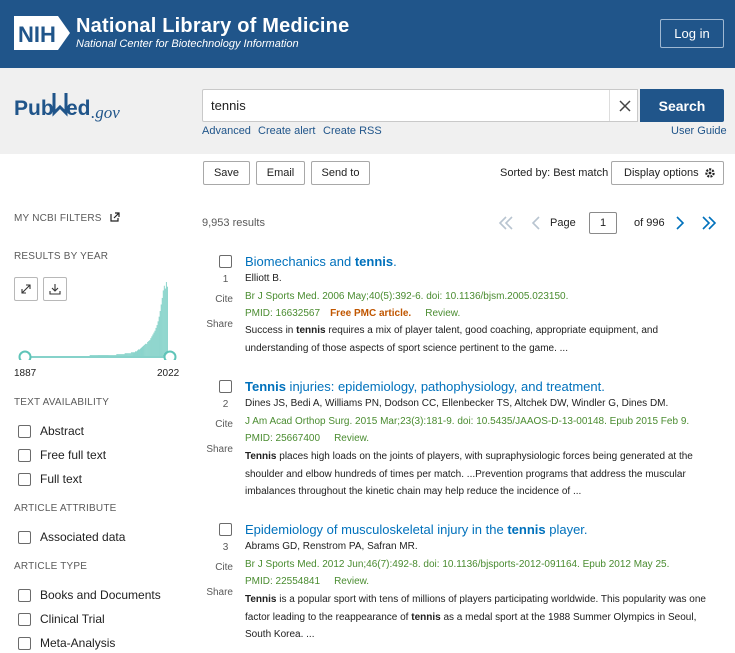 The image size is (735, 653). I want to click on email-button: Email, so click(280, 173).